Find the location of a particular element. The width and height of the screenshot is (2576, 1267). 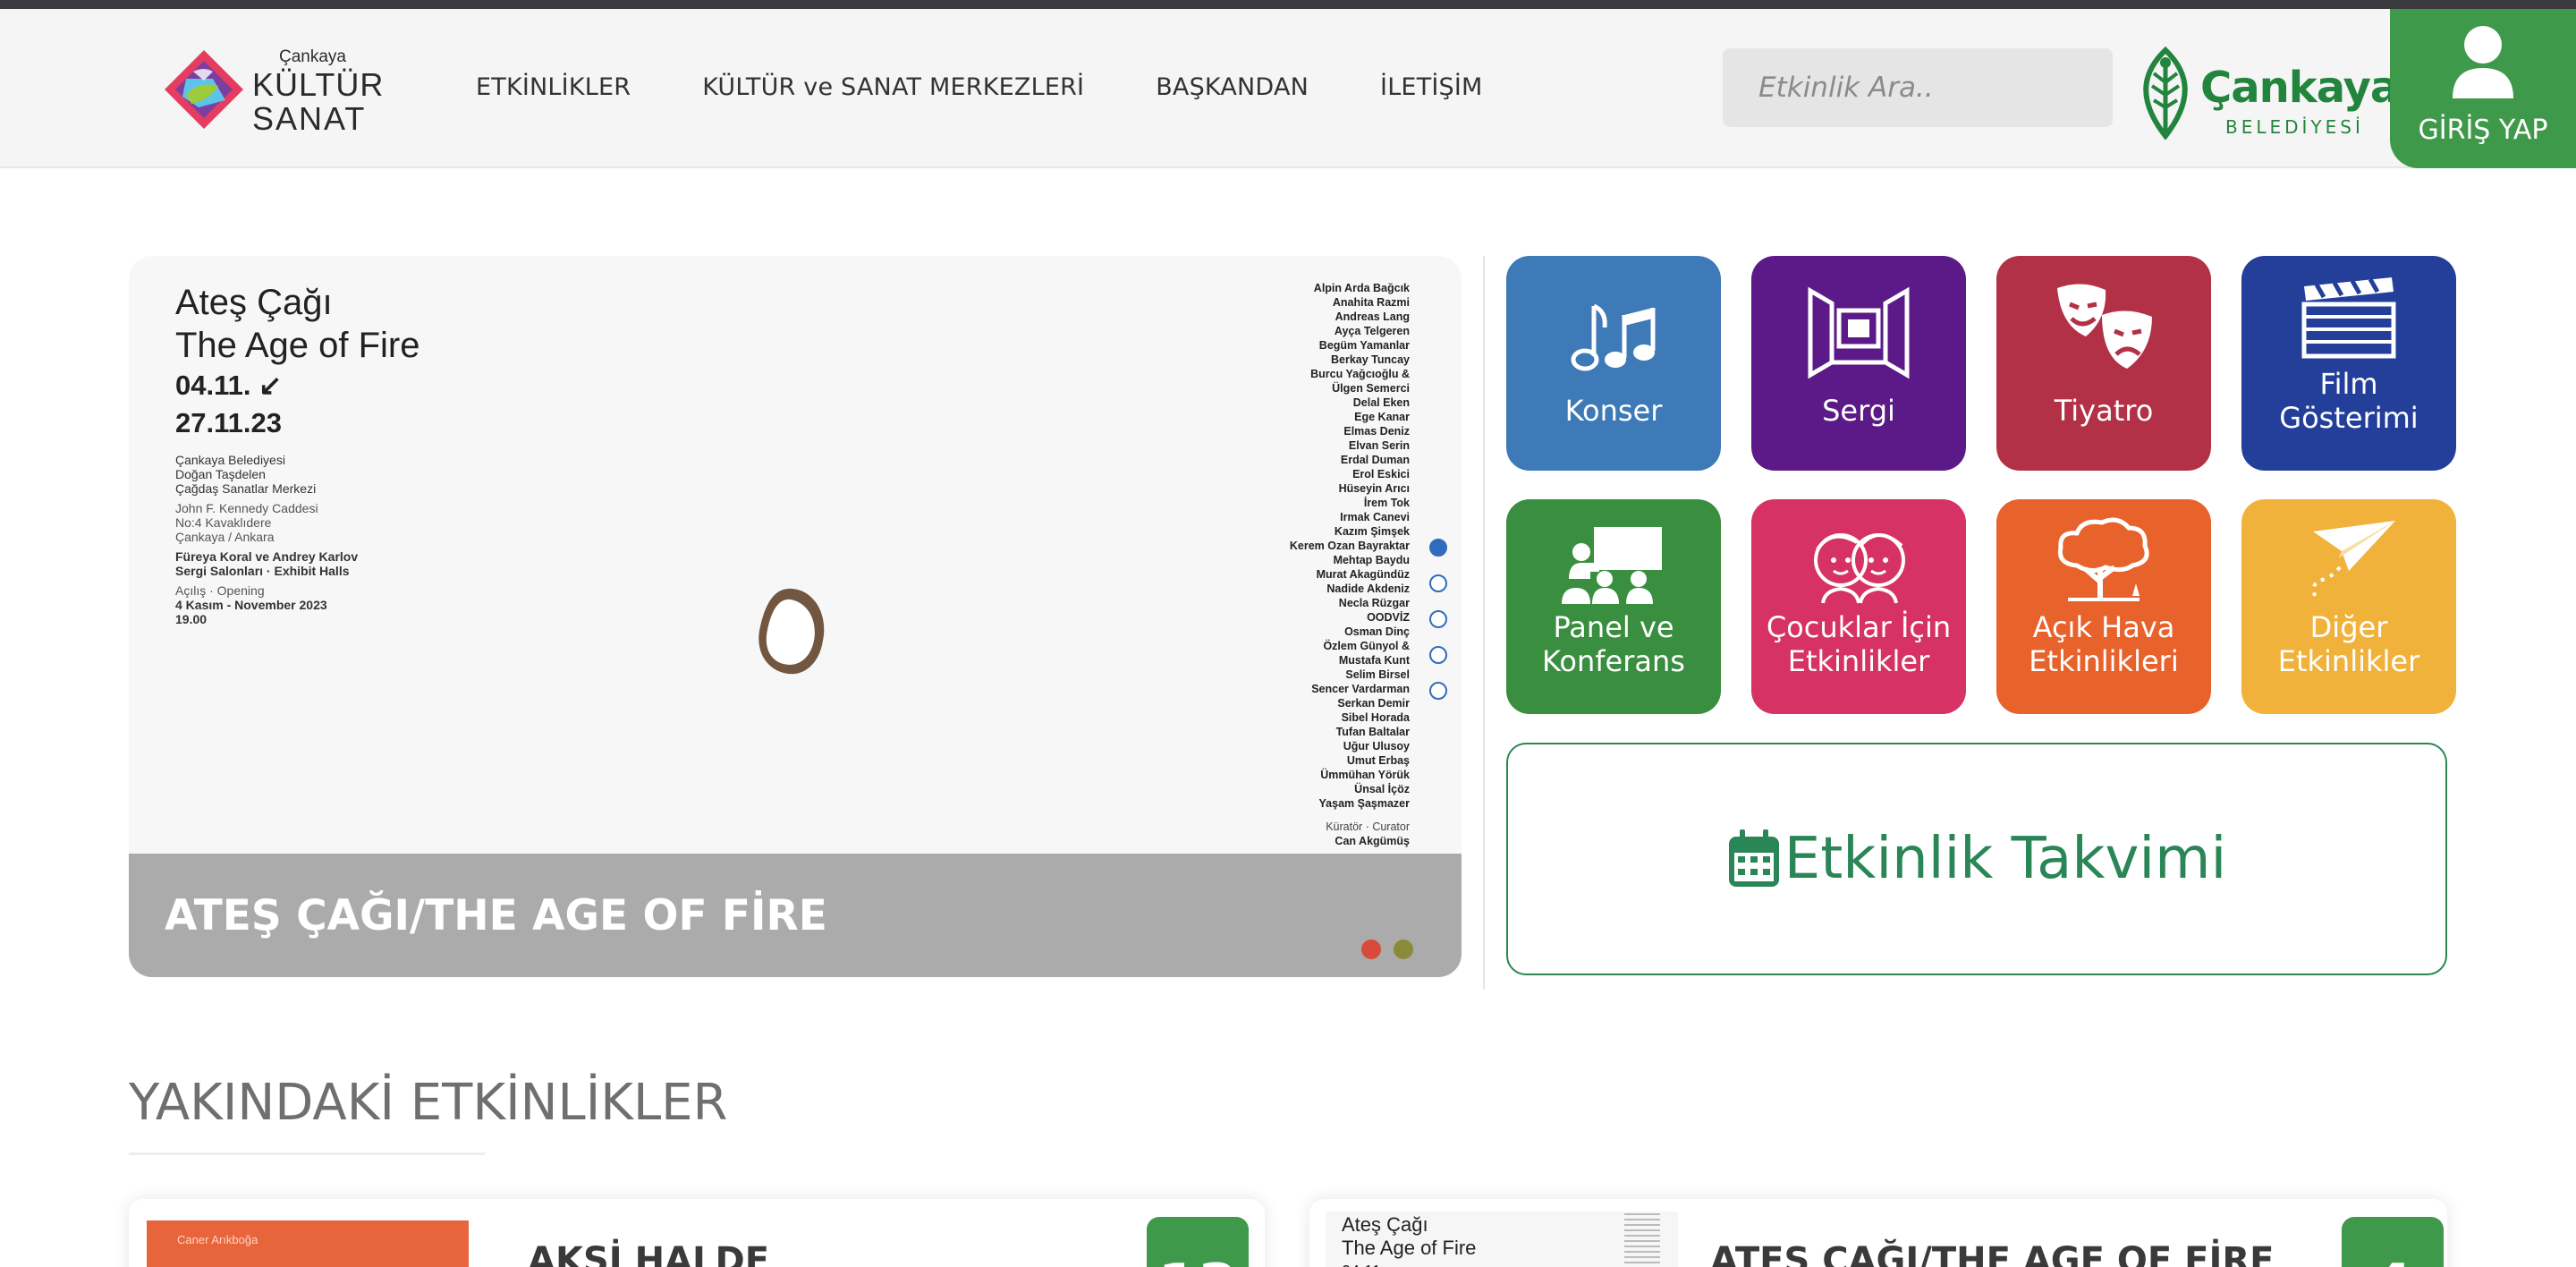

poster-artist-name: Berkay Tuncay is located at coordinates (1370, 360).